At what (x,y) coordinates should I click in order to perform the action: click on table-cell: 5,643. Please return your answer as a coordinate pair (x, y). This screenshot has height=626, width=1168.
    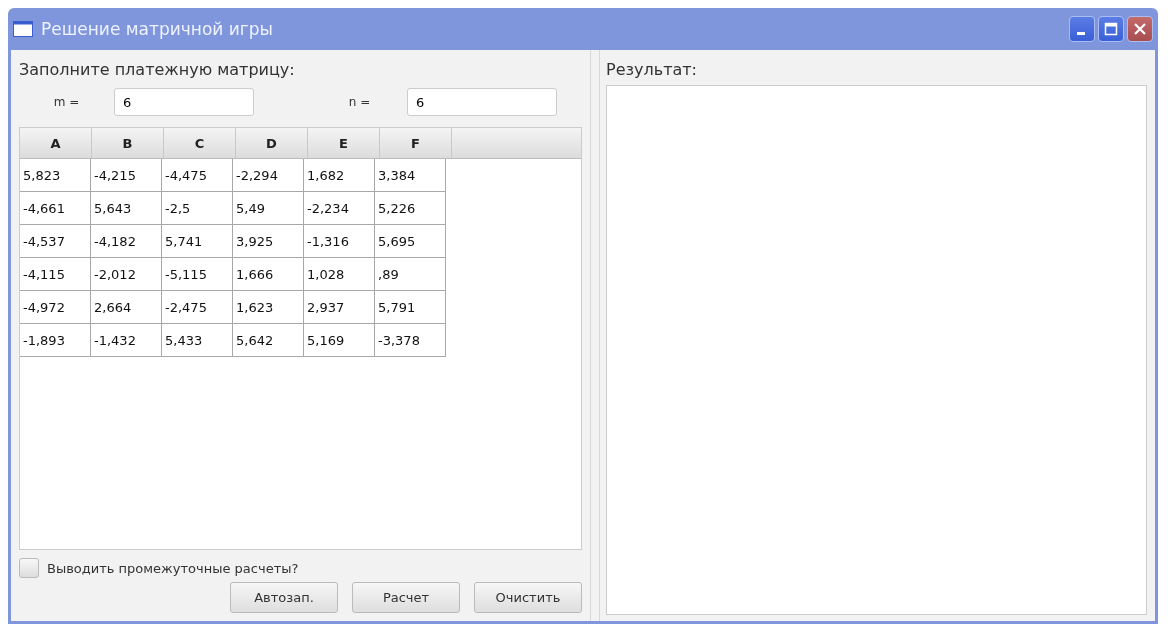
    Looking at the image, I should click on (126, 208).